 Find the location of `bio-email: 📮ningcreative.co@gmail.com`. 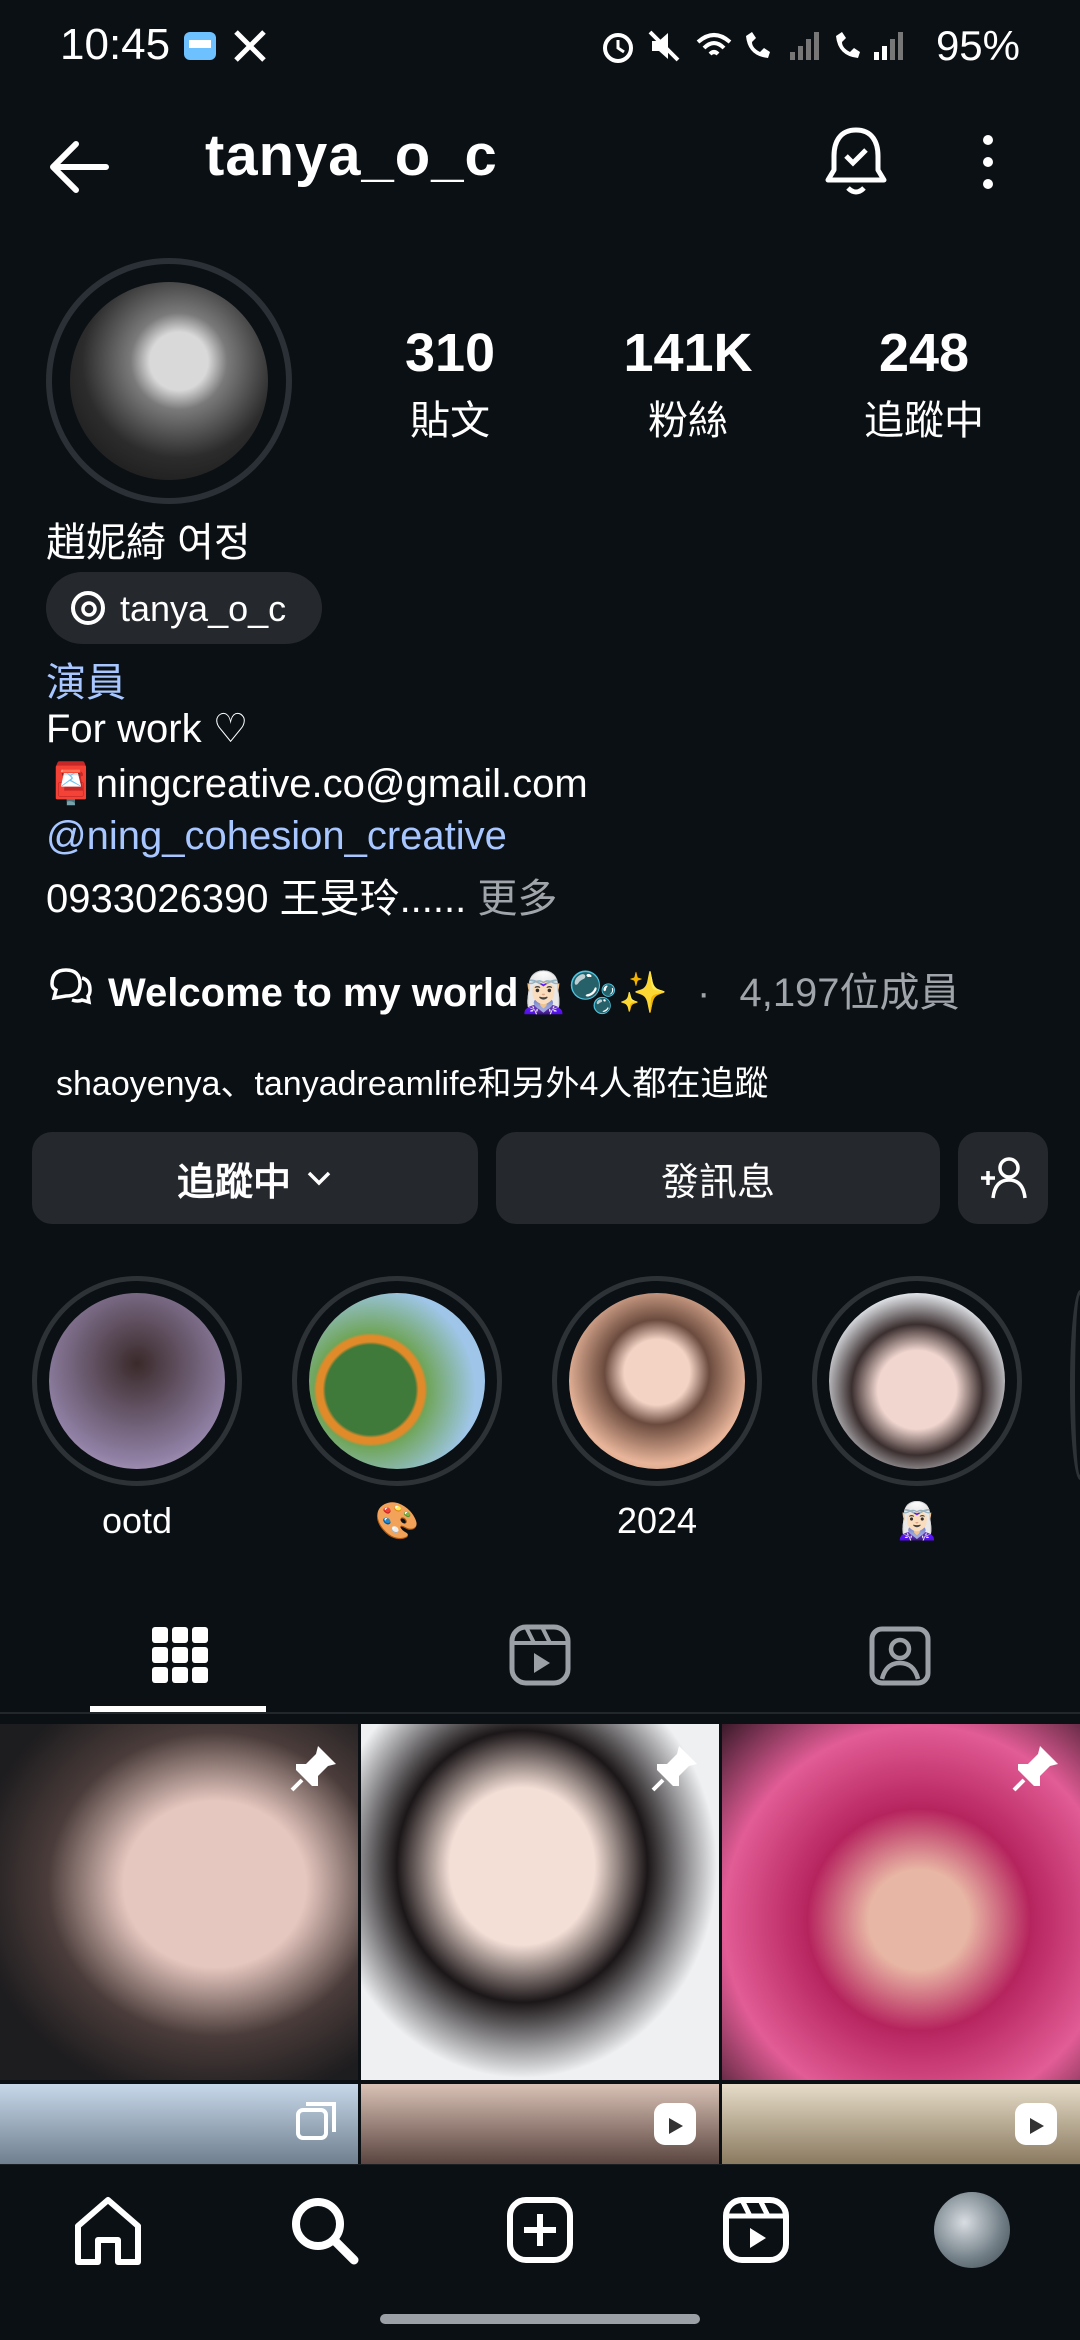

bio-email: 📮ningcreative.co@gmail.com is located at coordinates (317, 783).